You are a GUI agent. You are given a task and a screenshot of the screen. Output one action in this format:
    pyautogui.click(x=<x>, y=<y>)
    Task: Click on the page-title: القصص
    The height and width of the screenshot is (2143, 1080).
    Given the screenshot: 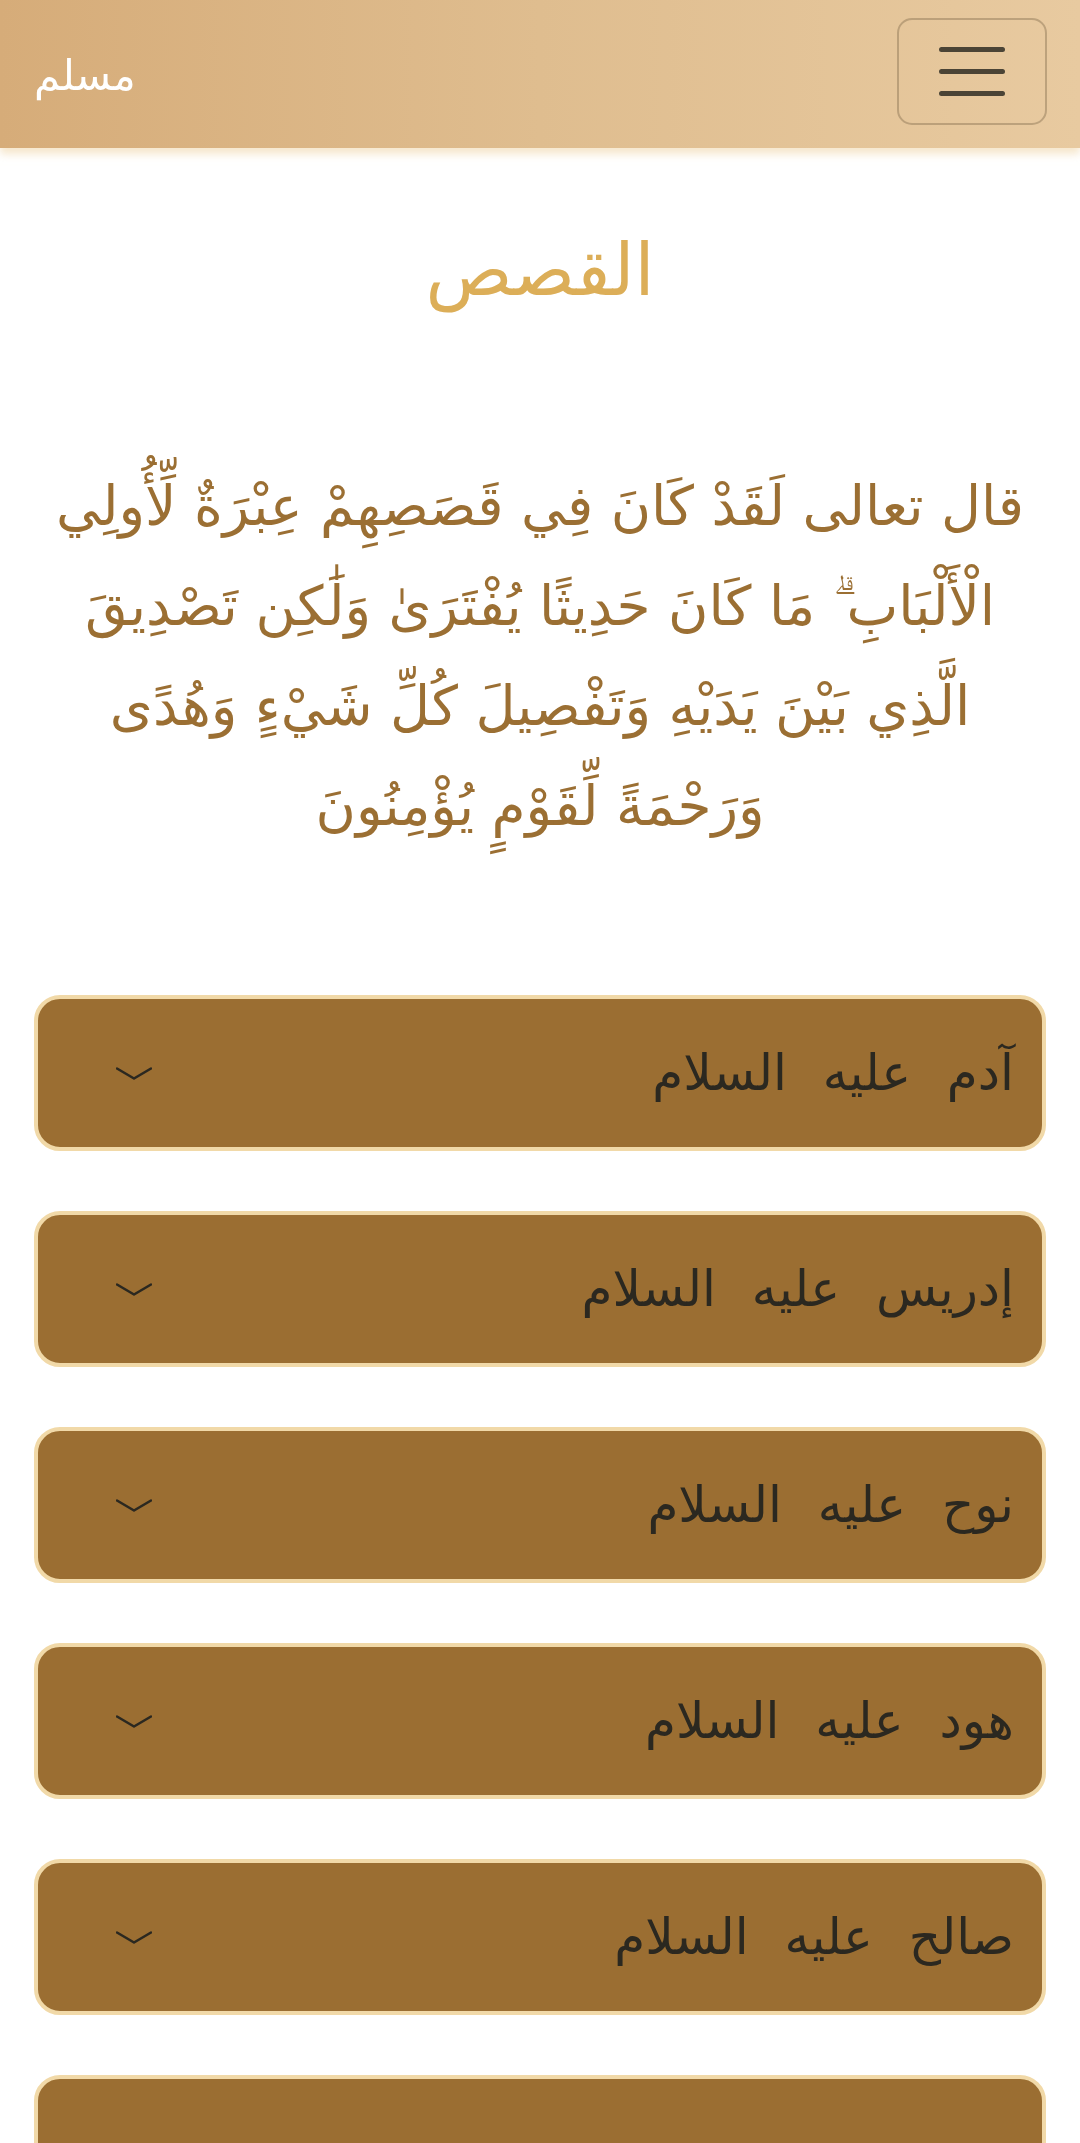 What is the action you would take?
    pyautogui.click(x=540, y=271)
    